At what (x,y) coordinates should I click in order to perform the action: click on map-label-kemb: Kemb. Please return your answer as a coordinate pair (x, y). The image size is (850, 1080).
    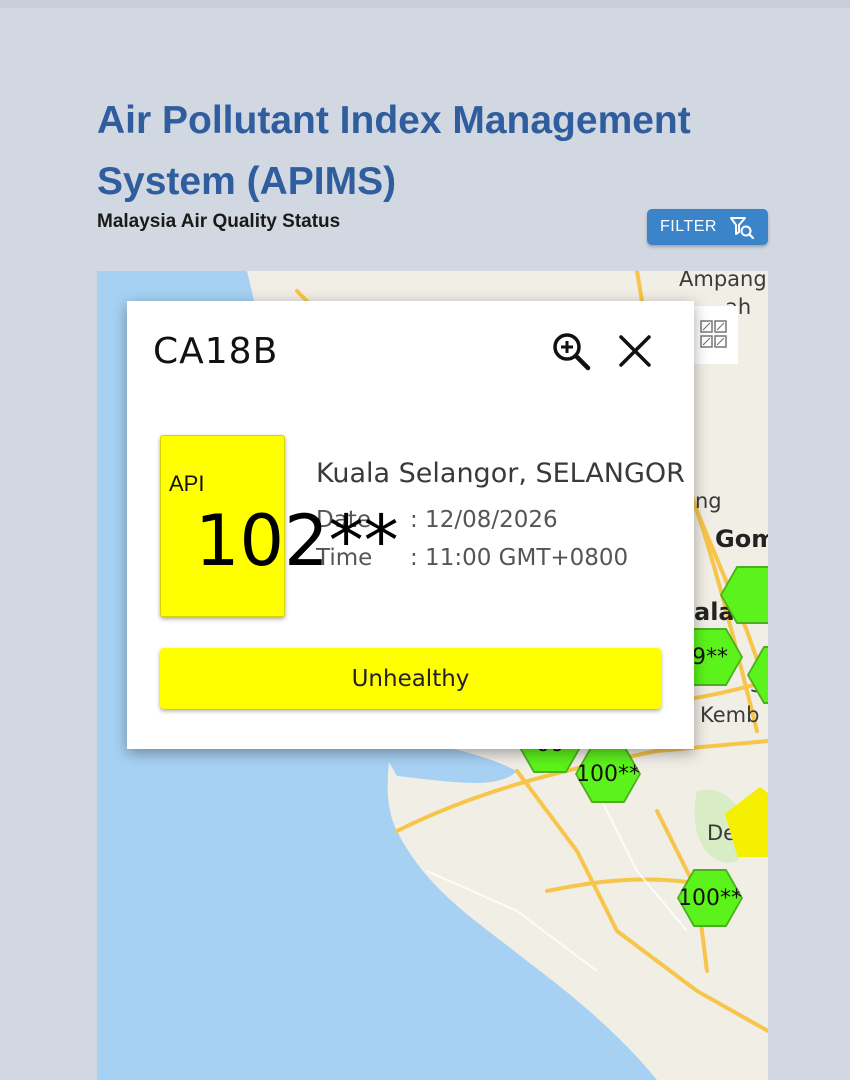
    Looking at the image, I should click on (730, 715).